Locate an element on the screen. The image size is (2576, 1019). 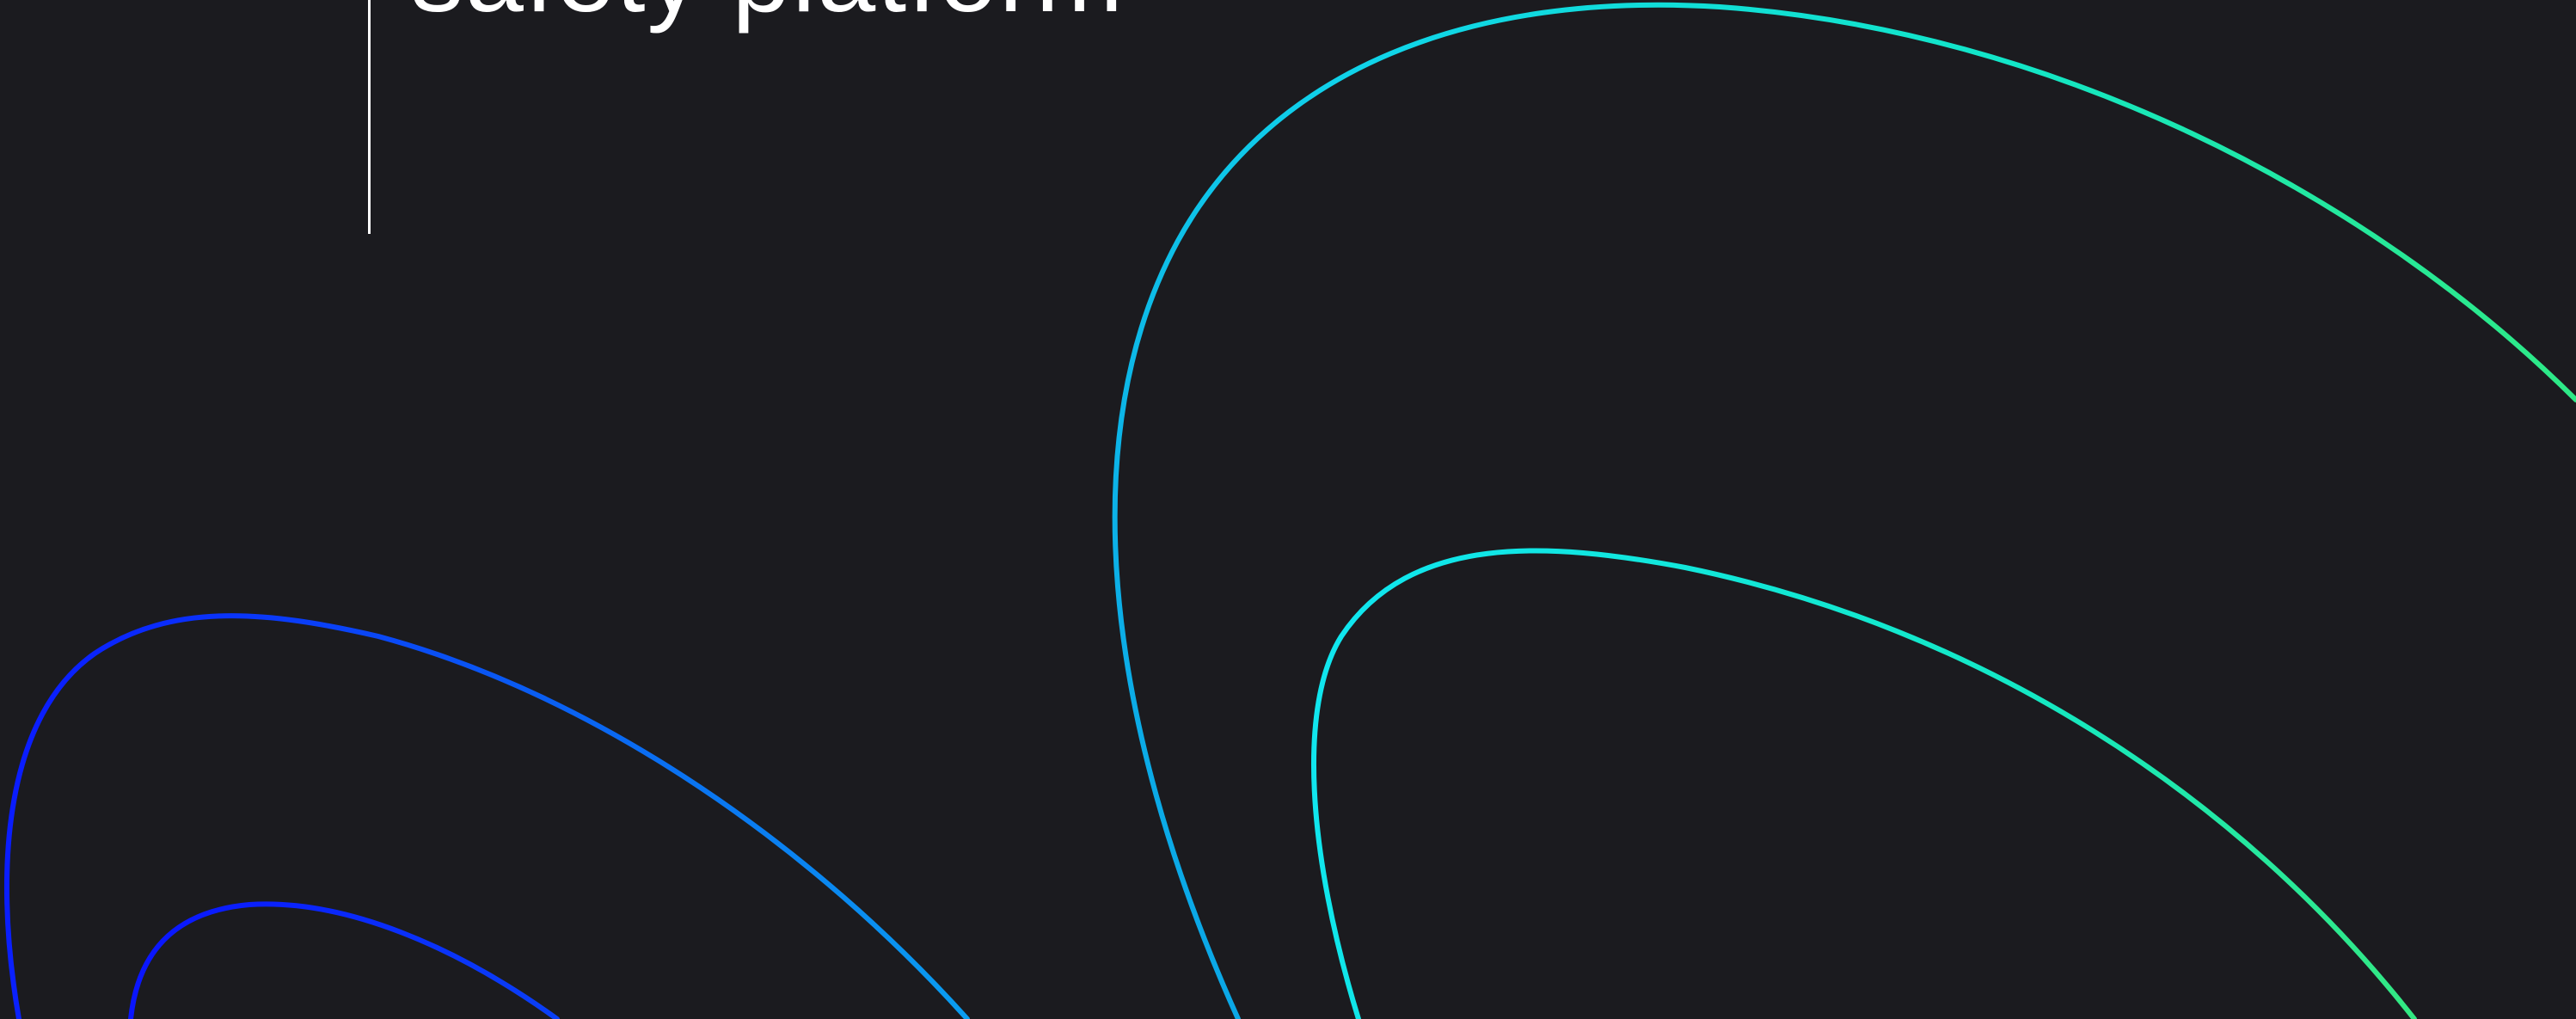
curve-left-inner is located at coordinates (344, 960).